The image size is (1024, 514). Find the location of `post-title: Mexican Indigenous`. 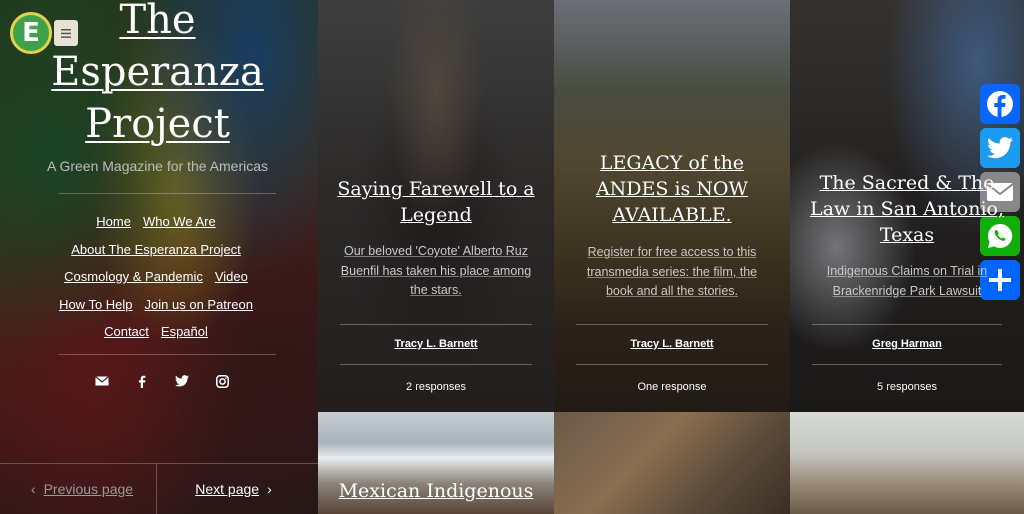

post-title: Mexican Indigenous is located at coordinates (436, 491).